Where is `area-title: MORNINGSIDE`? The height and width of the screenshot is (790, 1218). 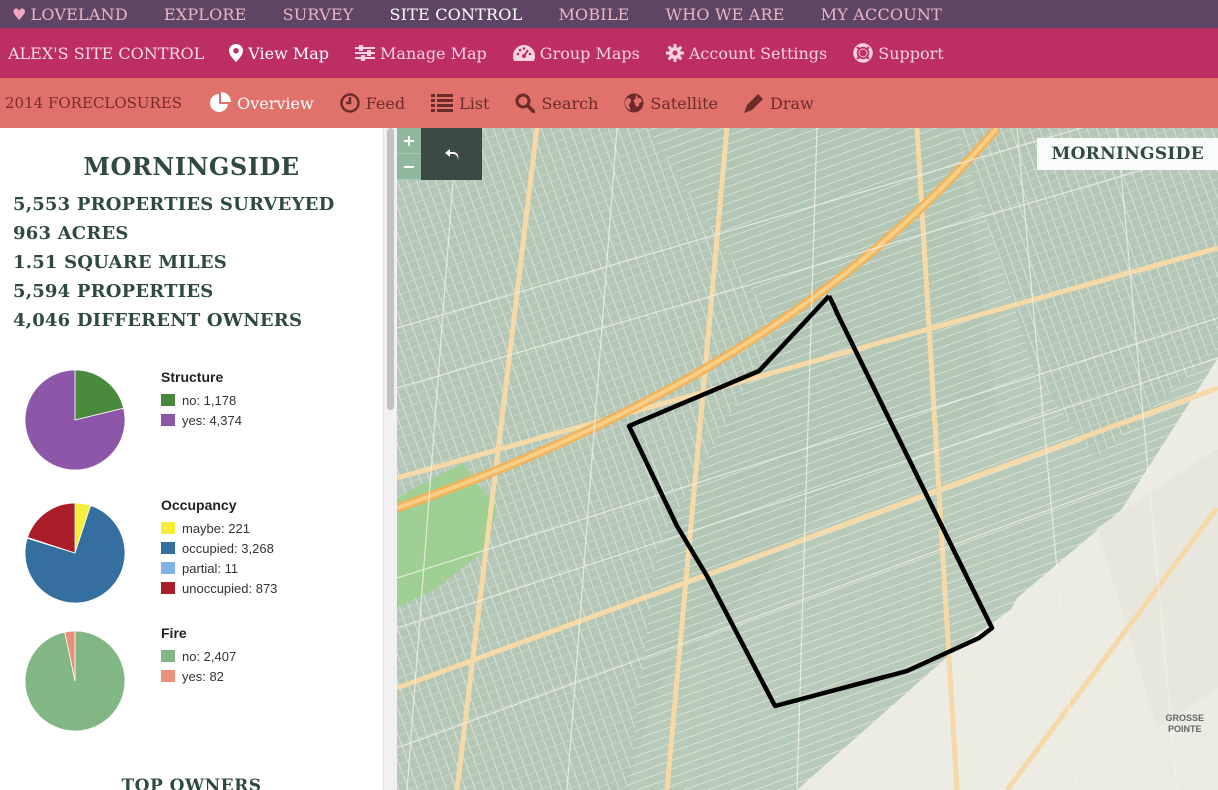 area-title: MORNINGSIDE is located at coordinates (191, 166).